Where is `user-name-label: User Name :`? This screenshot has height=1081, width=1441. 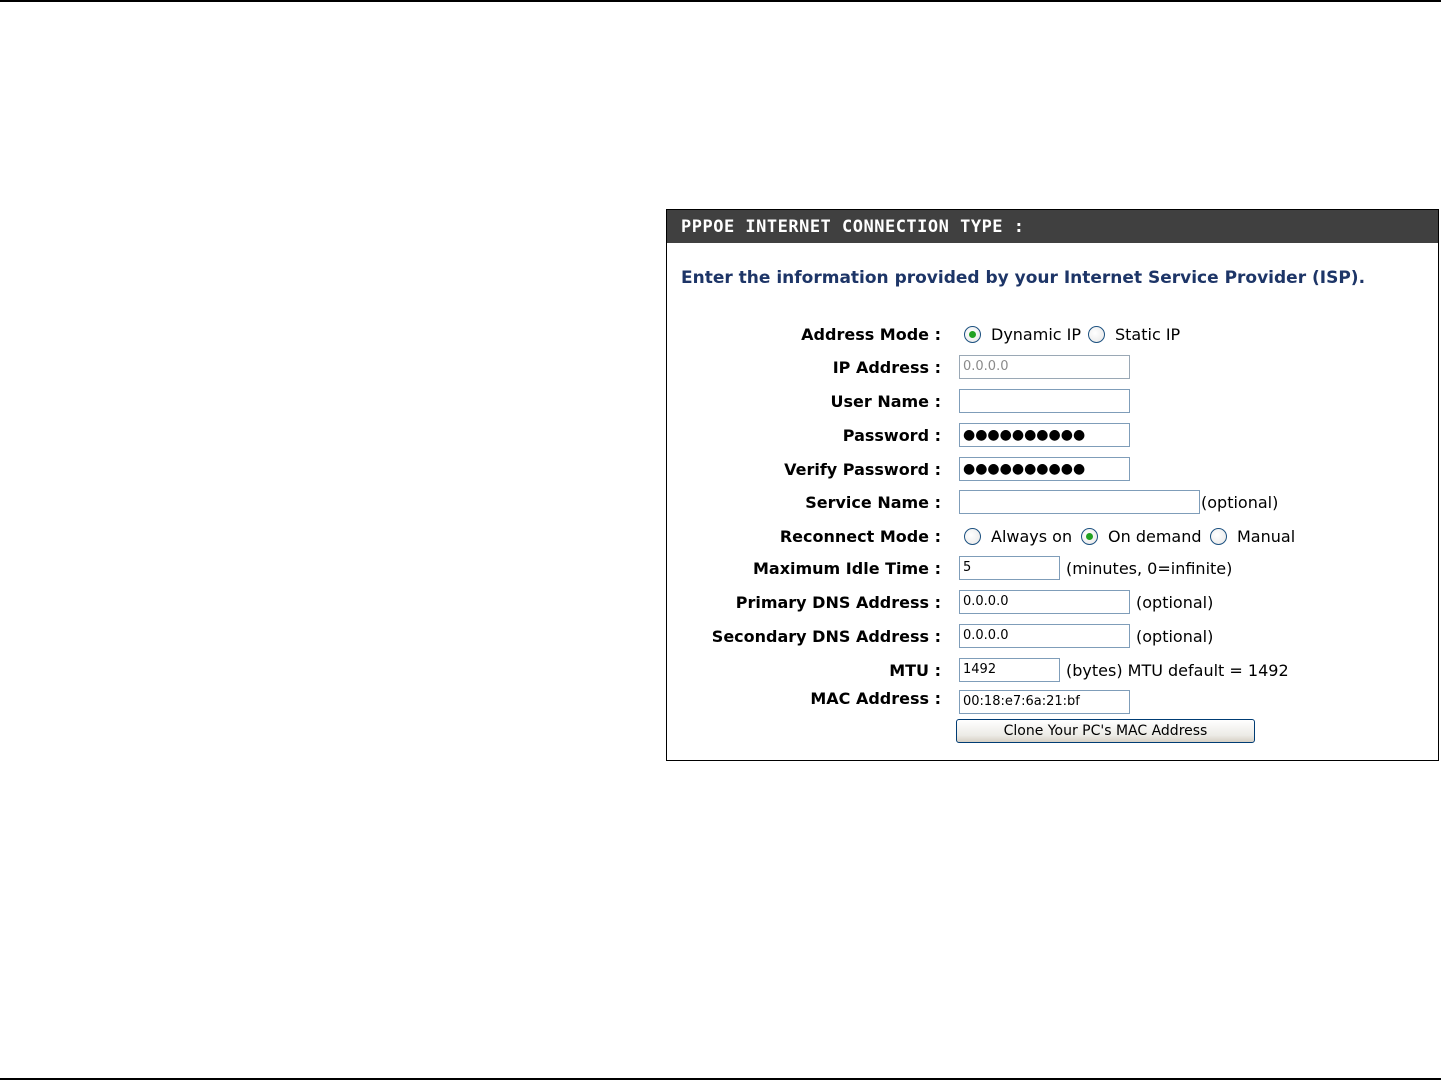 user-name-label: User Name : is located at coordinates (885, 401).